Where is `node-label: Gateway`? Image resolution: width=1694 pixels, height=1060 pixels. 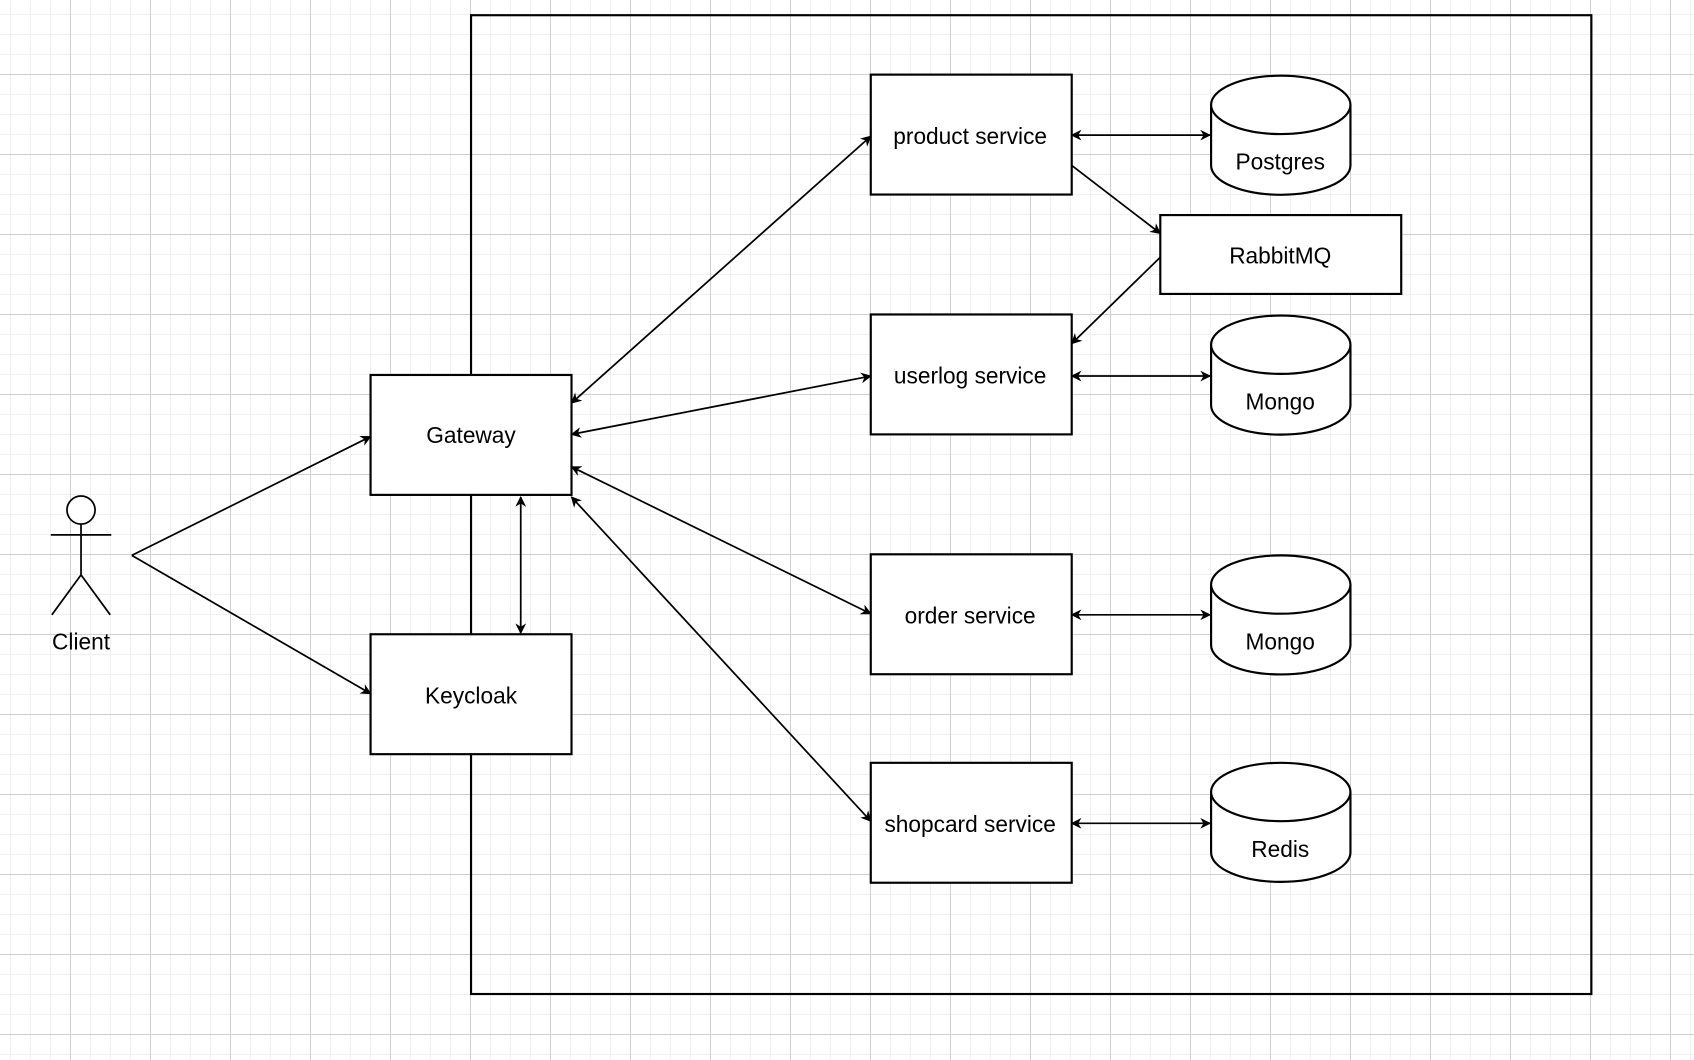
node-label: Gateway is located at coordinates (471, 435).